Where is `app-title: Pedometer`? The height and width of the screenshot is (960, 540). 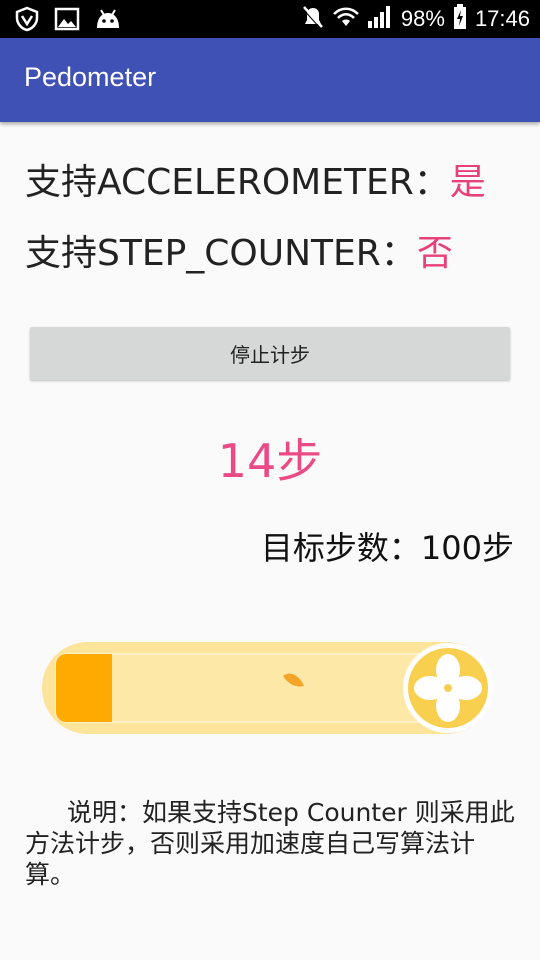
app-title: Pedometer is located at coordinates (90, 77).